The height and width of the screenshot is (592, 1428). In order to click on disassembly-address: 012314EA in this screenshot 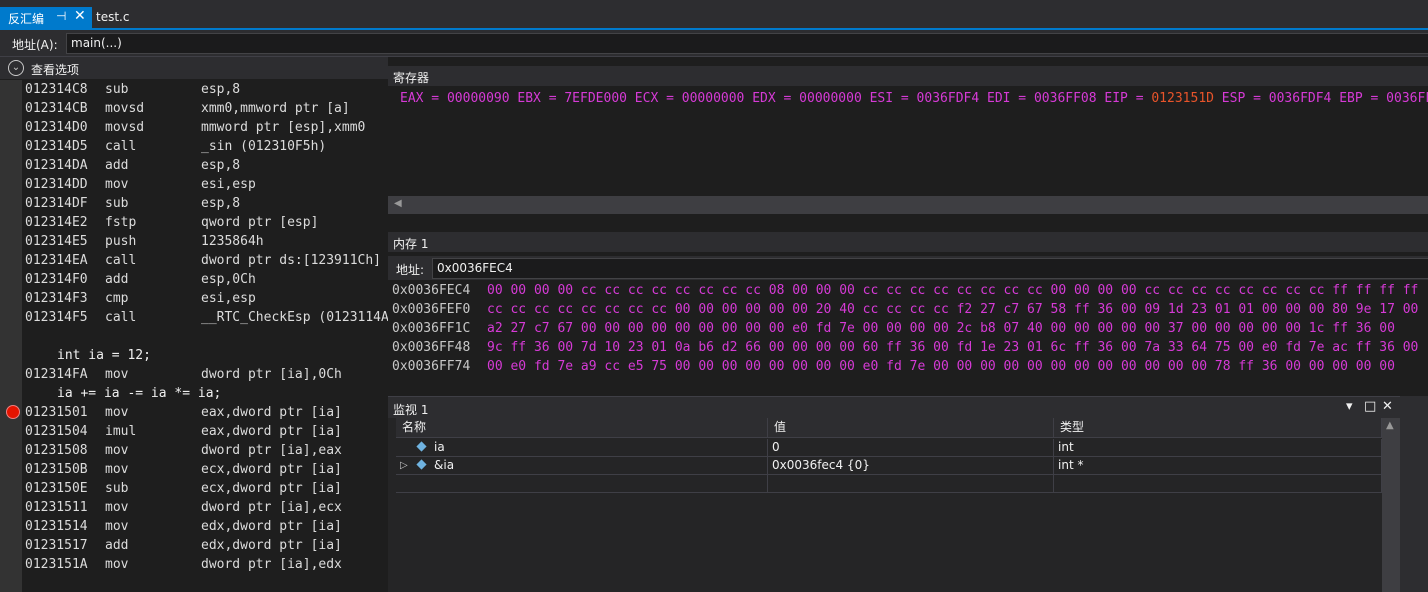, I will do `click(56, 260)`.